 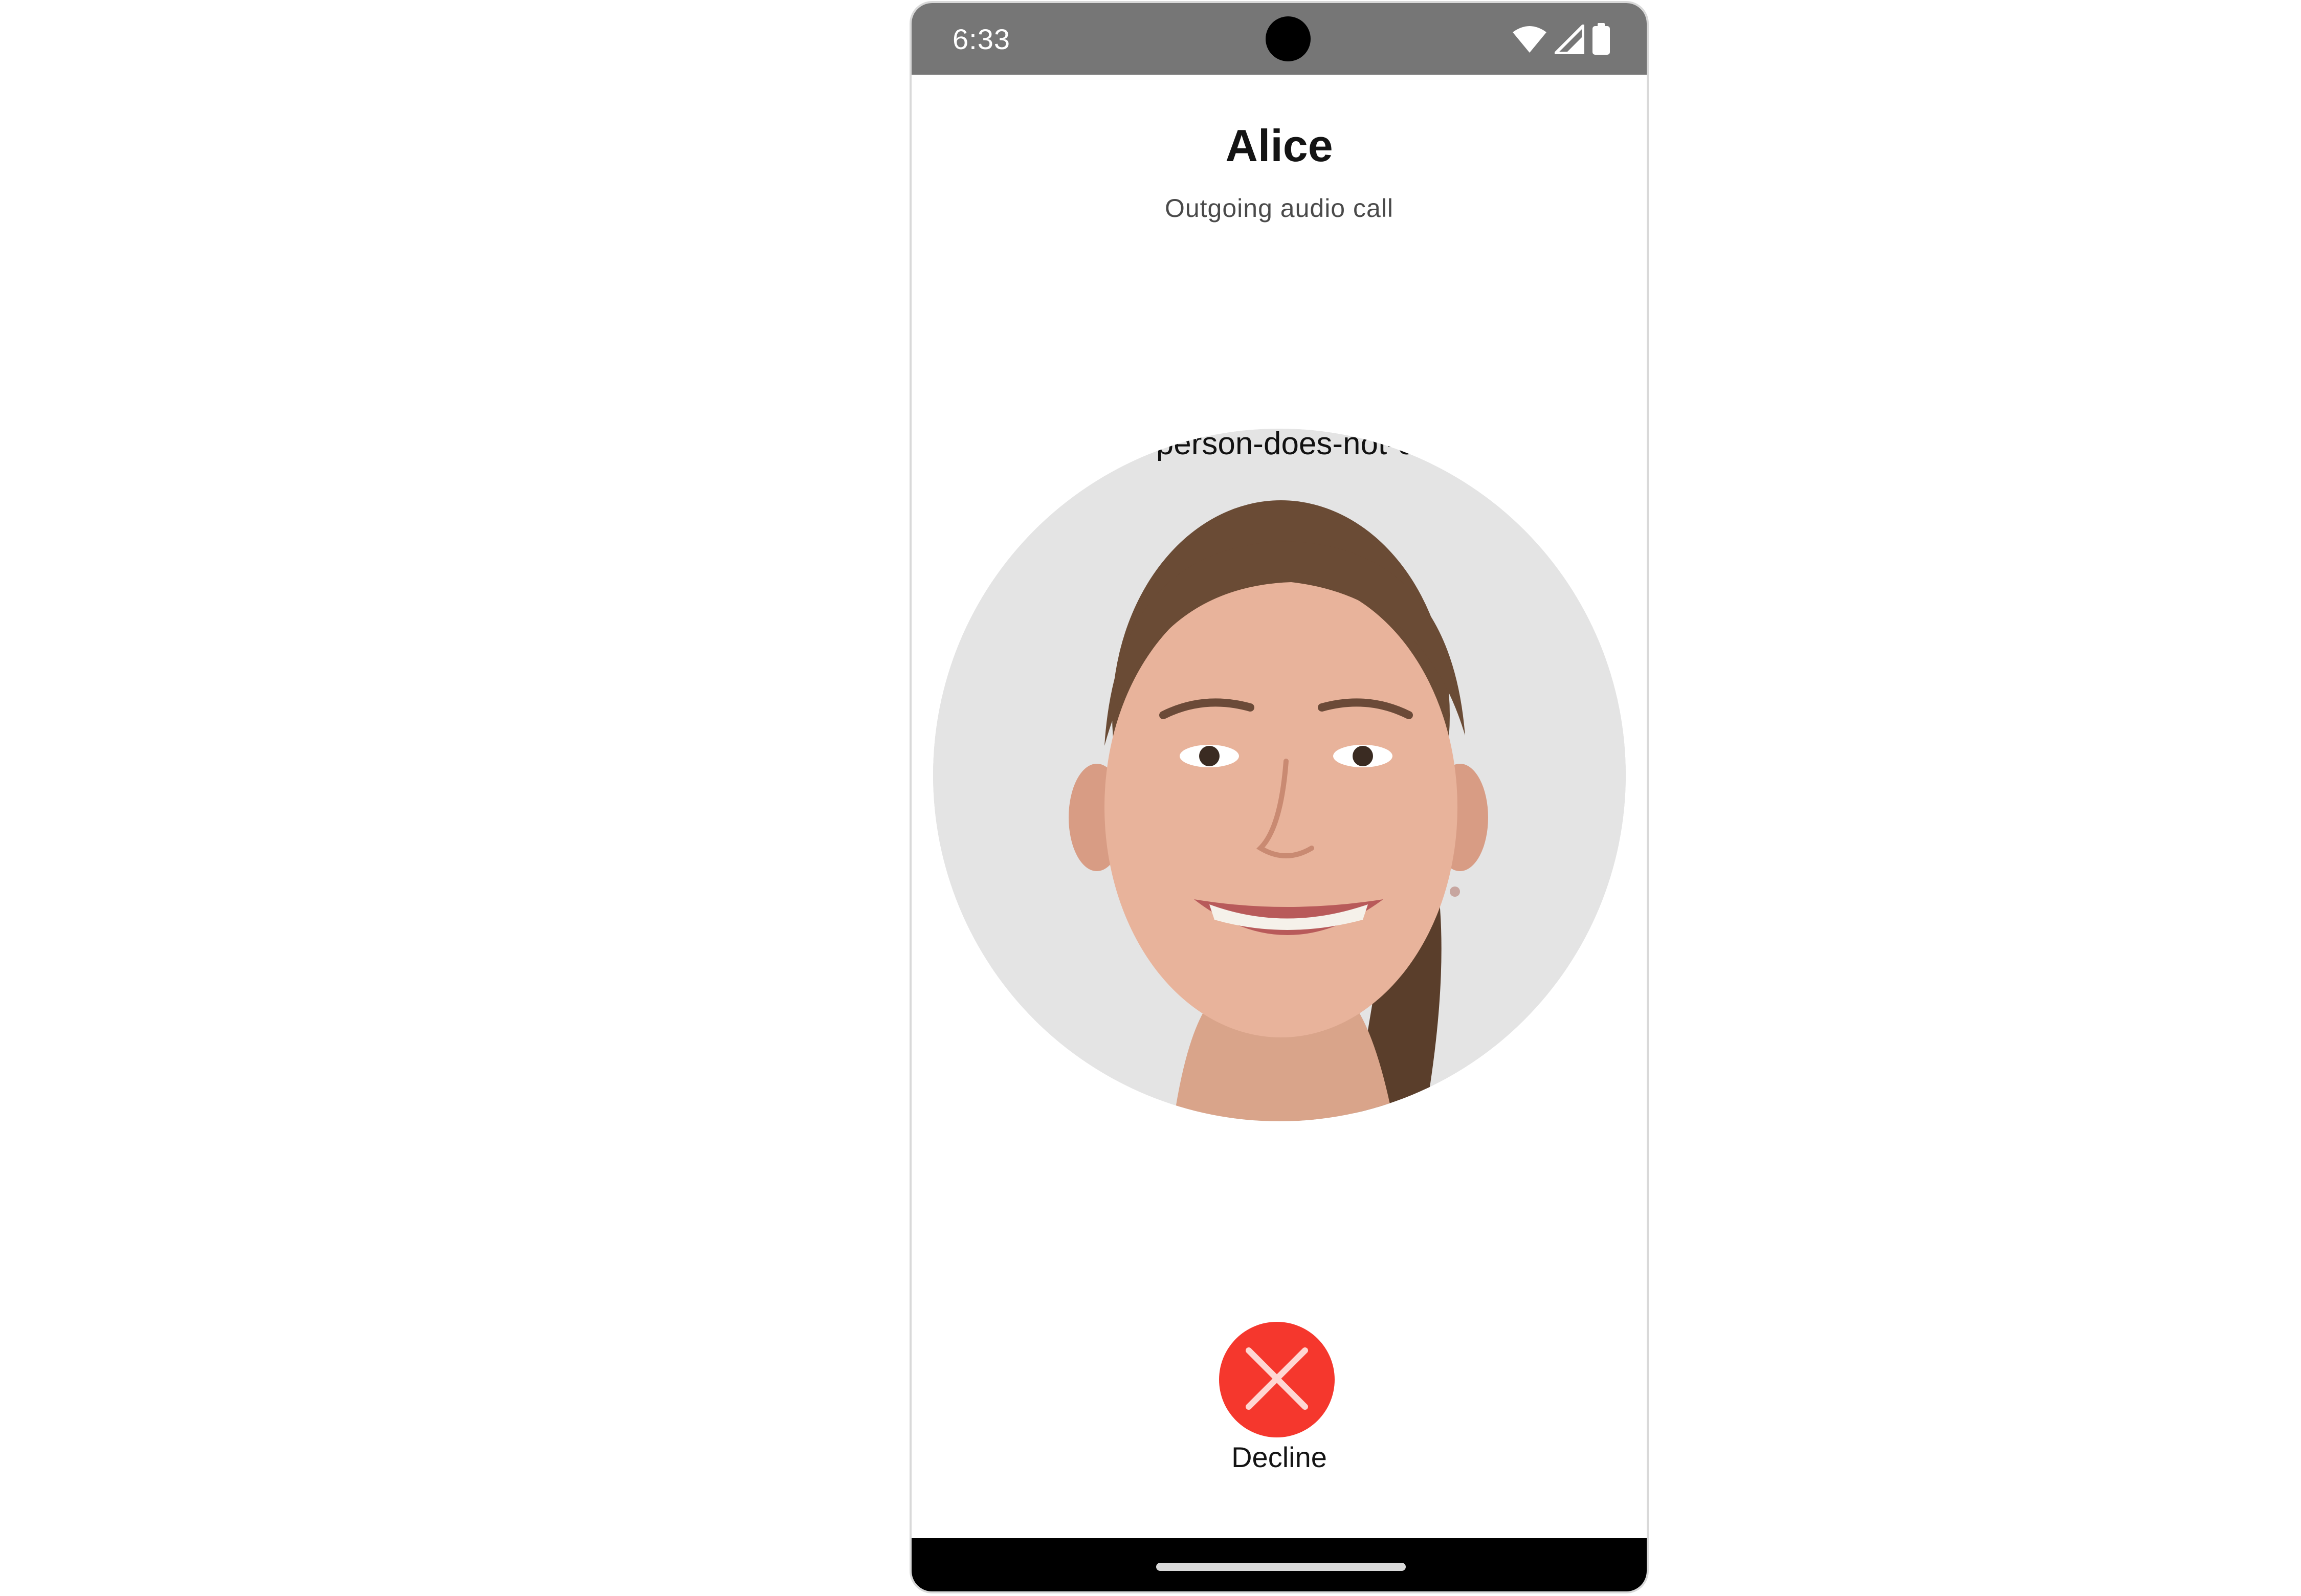 I want to click on caller-name: Alice, so click(x=1279, y=145).